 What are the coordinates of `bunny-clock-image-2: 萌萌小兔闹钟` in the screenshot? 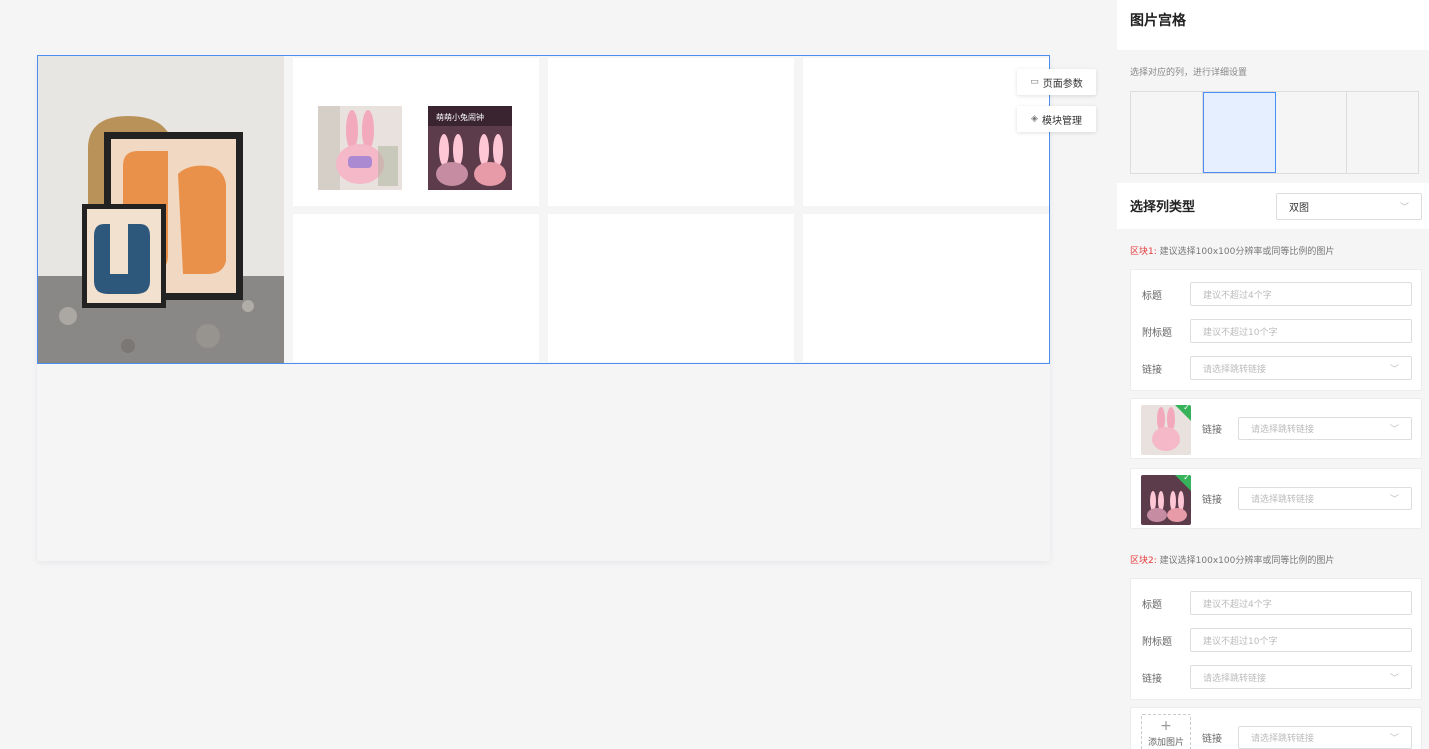 It's located at (470, 148).